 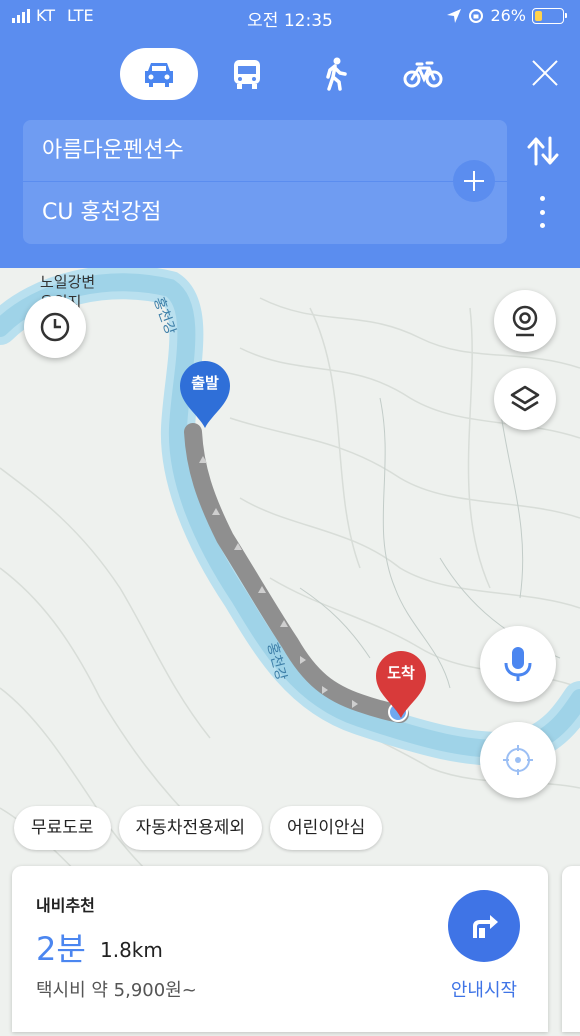 I want to click on bus-icon, so click(x=247, y=74).